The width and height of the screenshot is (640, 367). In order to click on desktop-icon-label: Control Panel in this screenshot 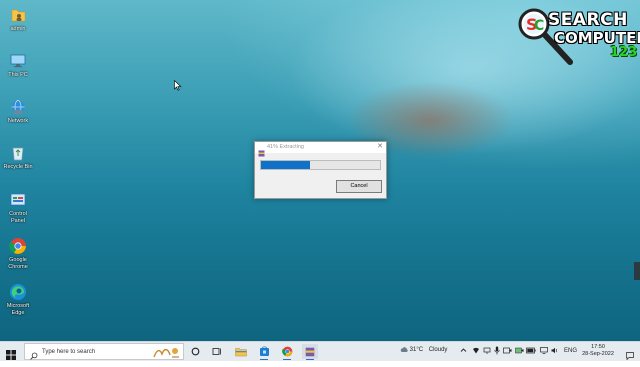, I will do `click(18, 217)`.